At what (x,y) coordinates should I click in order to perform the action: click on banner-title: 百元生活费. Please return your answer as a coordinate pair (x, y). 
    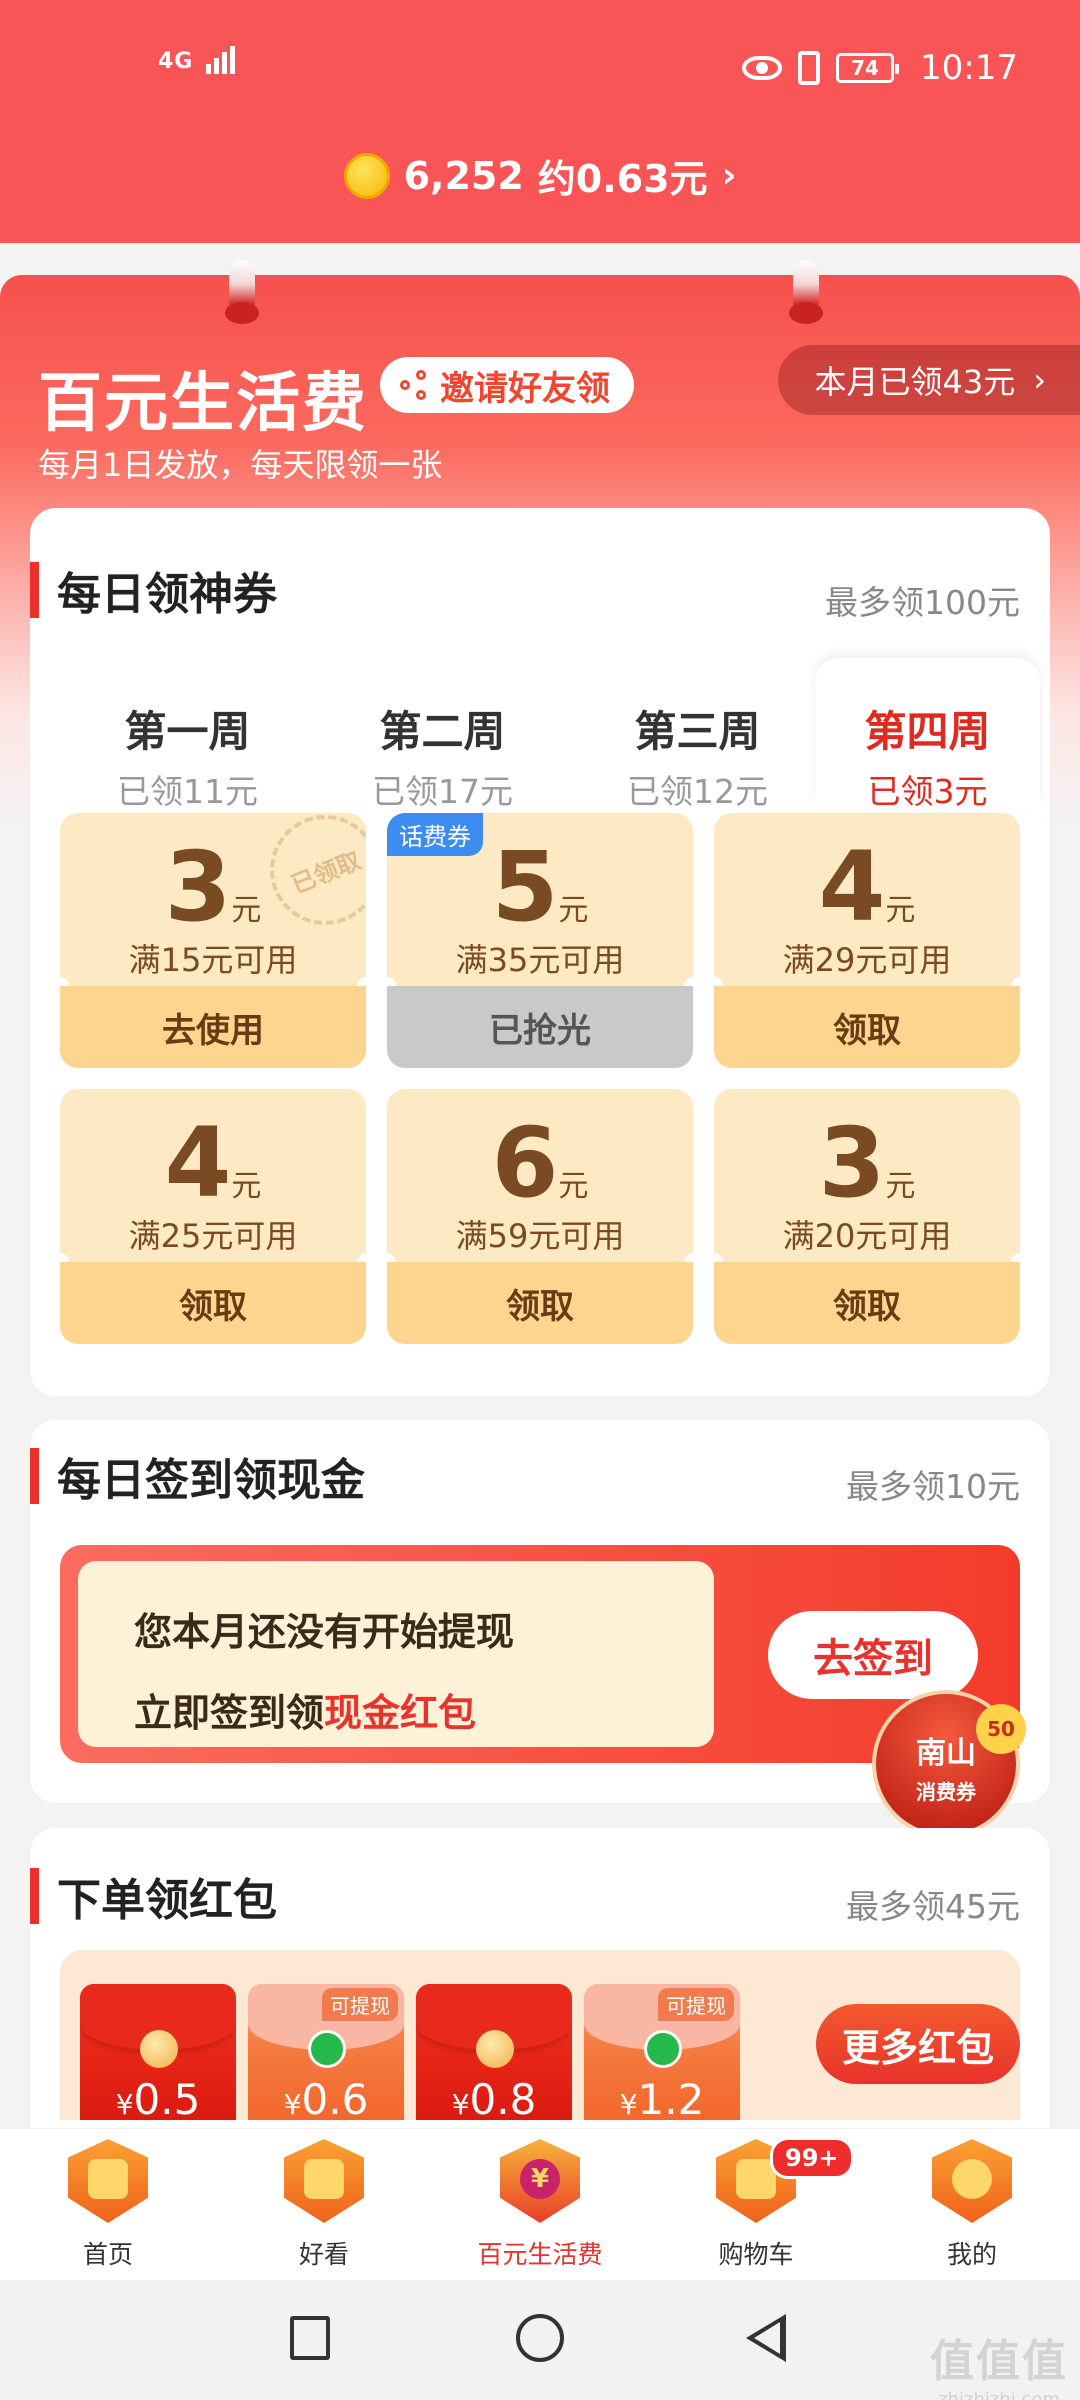
    Looking at the image, I should click on (203, 404).